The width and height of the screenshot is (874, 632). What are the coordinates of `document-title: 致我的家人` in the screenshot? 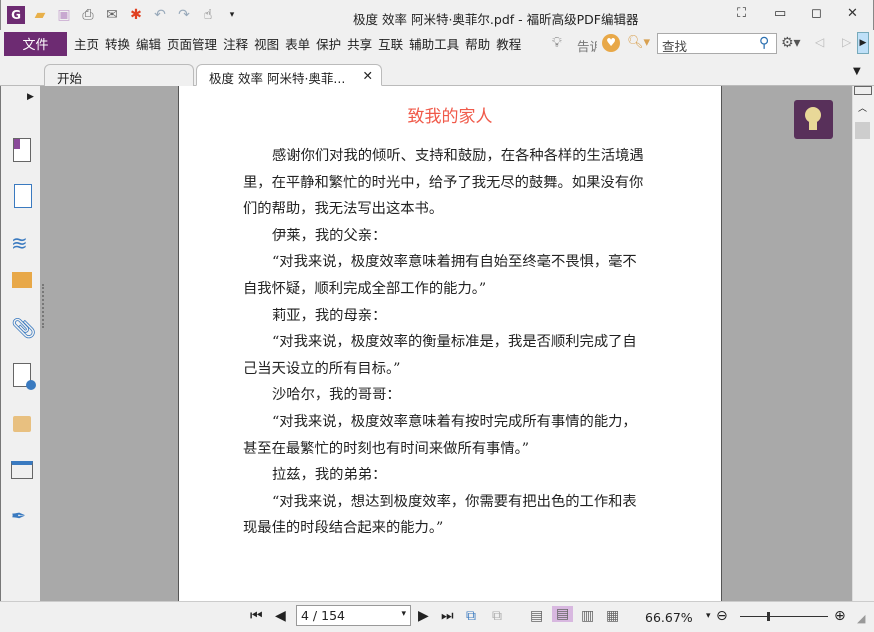 It's located at (450, 117).